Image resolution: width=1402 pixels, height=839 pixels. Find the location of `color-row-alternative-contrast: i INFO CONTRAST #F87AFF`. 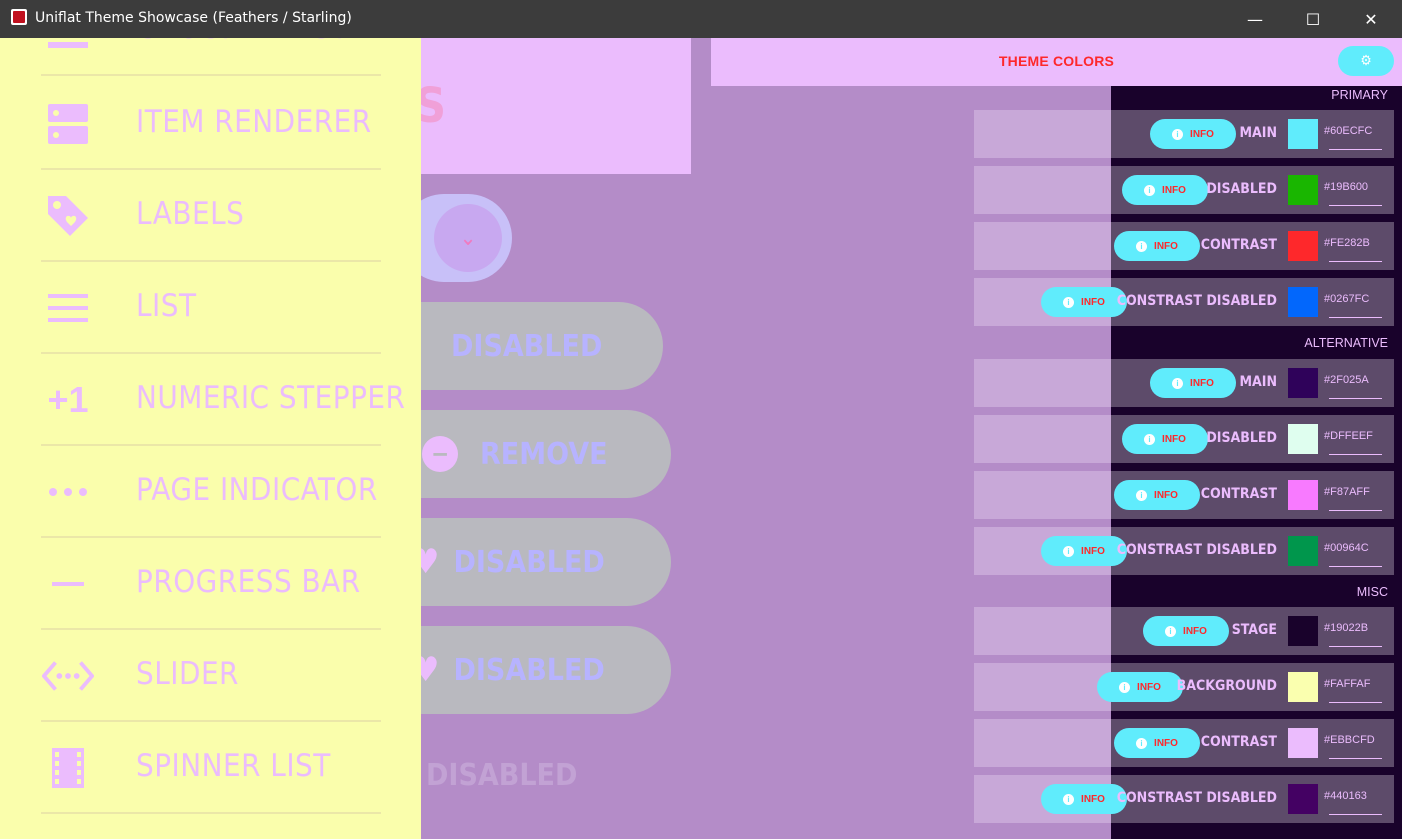

color-row-alternative-contrast: i INFO CONTRAST #F87AFF is located at coordinates (1252, 495).